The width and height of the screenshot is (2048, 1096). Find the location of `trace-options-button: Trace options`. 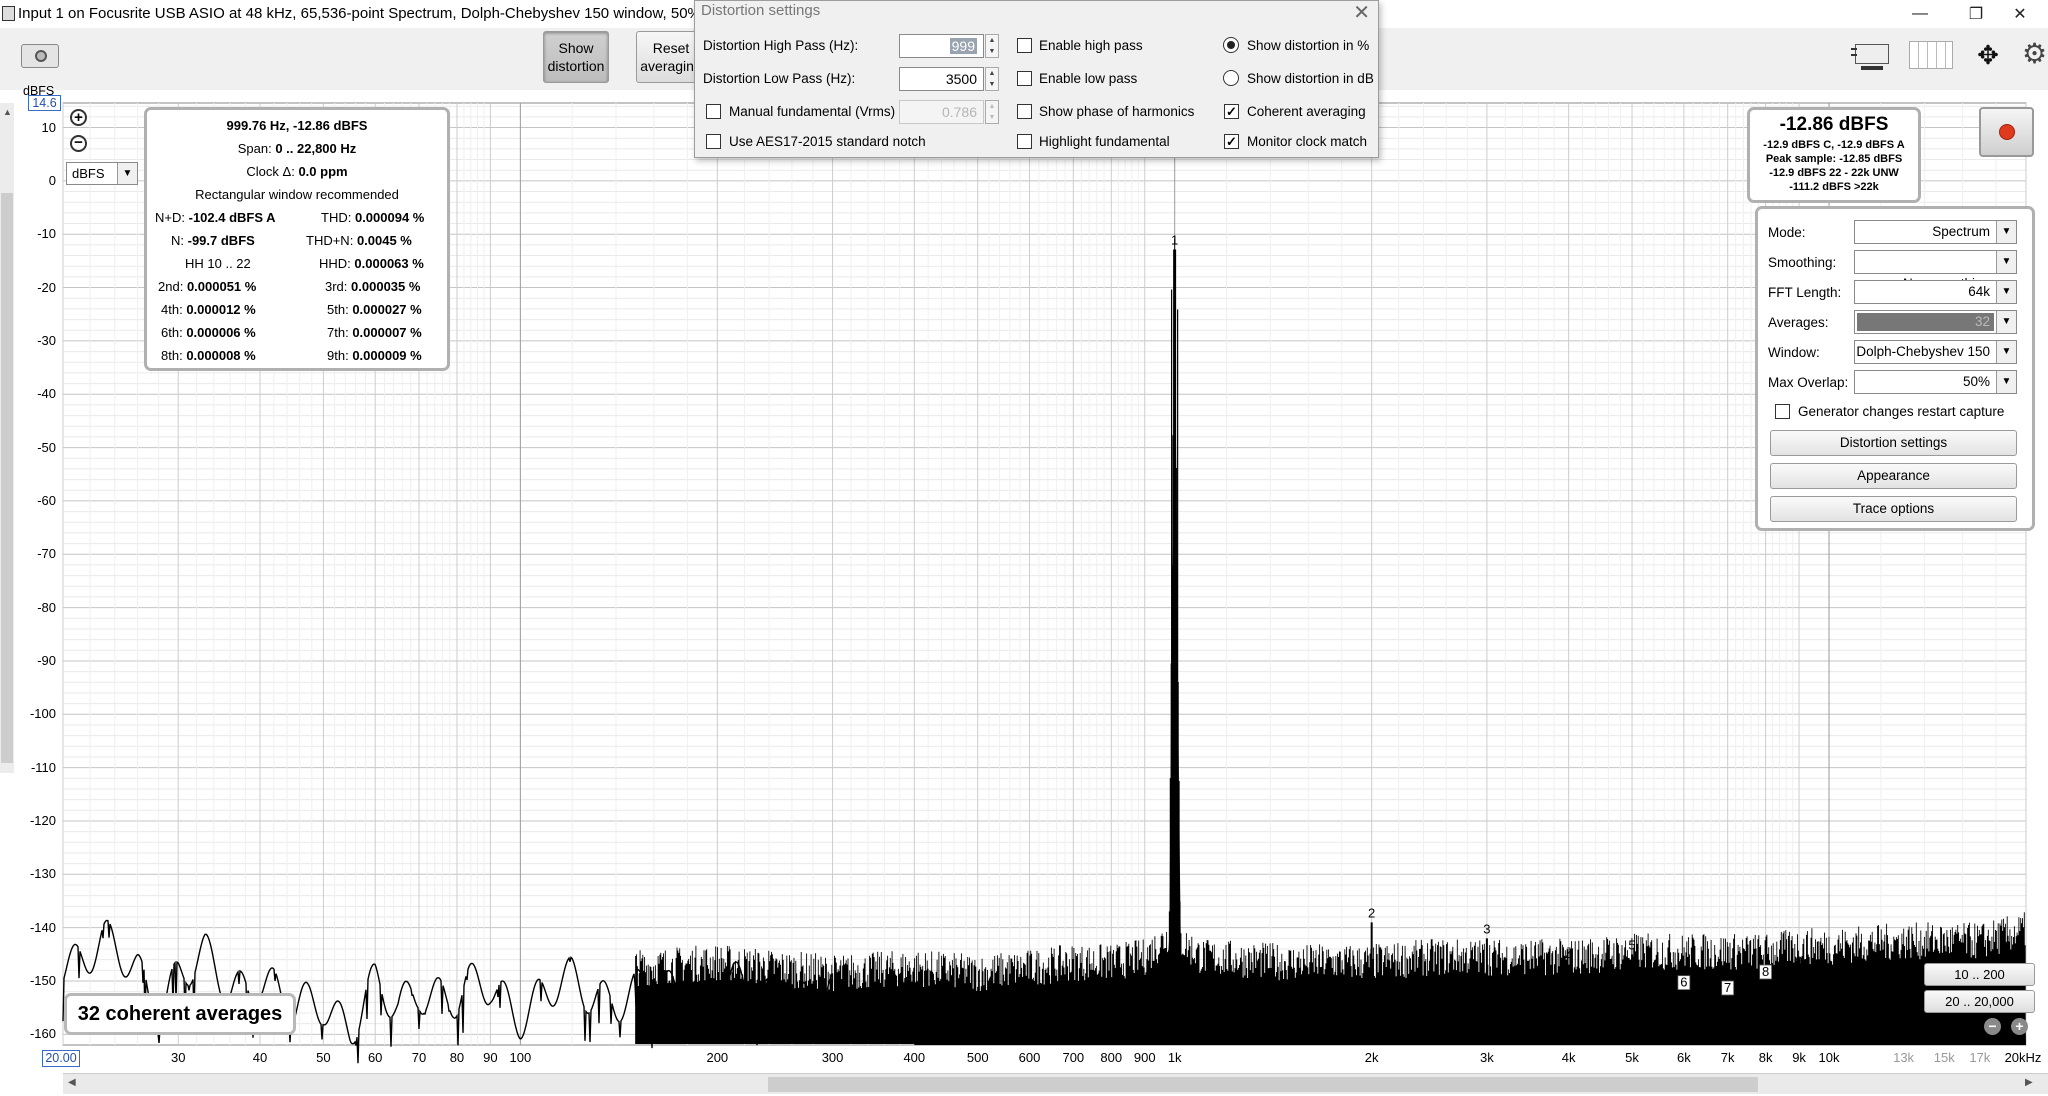

trace-options-button: Trace options is located at coordinates (1893, 509).